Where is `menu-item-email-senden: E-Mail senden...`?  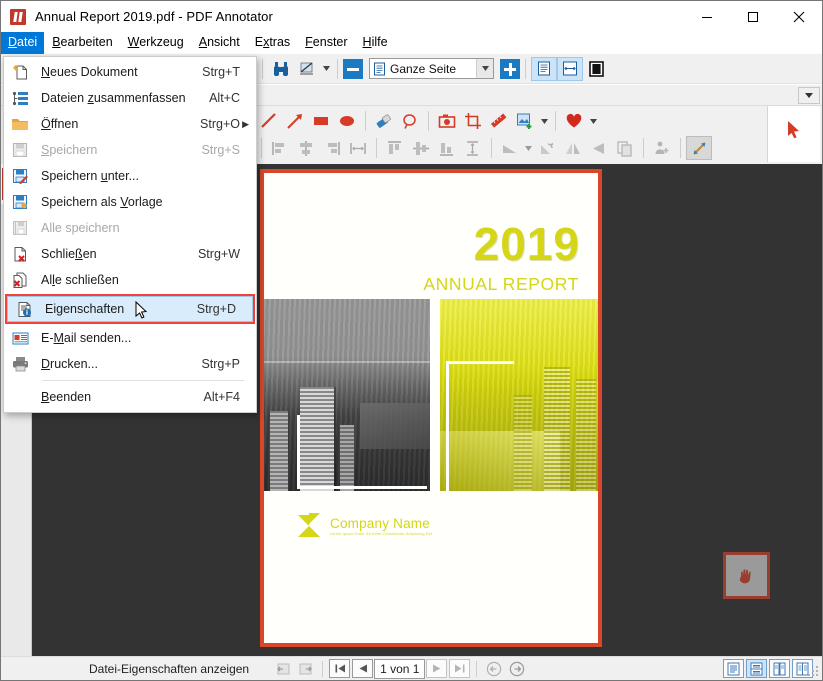
menu-item-email-senden: E-Mail senden... is located at coordinates (130, 338).